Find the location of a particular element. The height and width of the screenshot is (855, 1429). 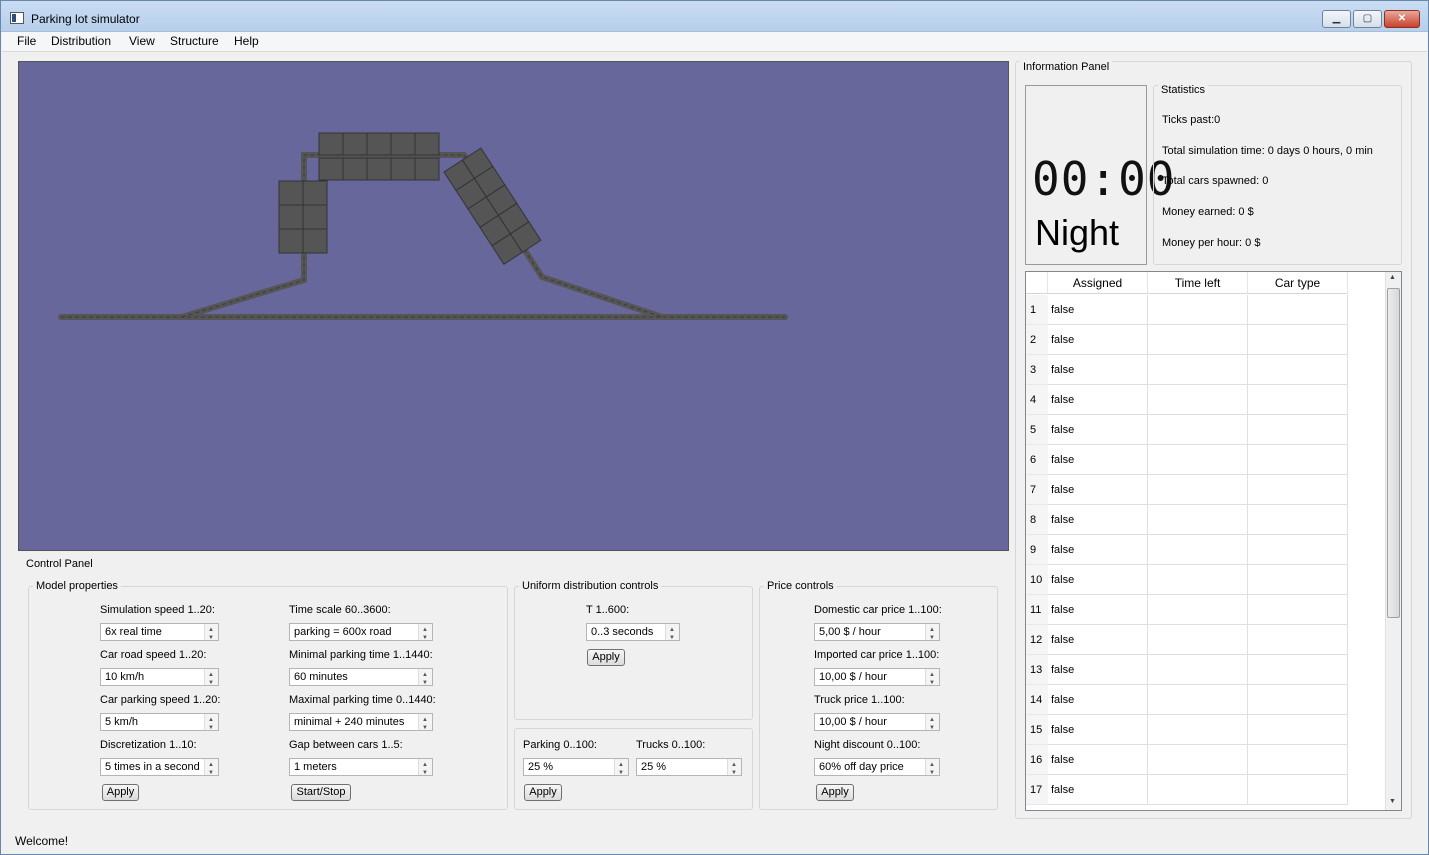

t-spinbox: 0..3 seconds is located at coordinates (633, 634).